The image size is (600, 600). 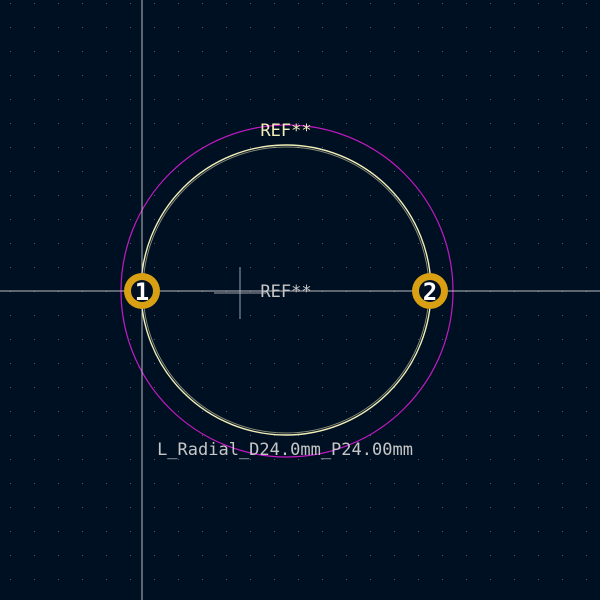 I want to click on pad-2: 2, so click(x=430, y=291).